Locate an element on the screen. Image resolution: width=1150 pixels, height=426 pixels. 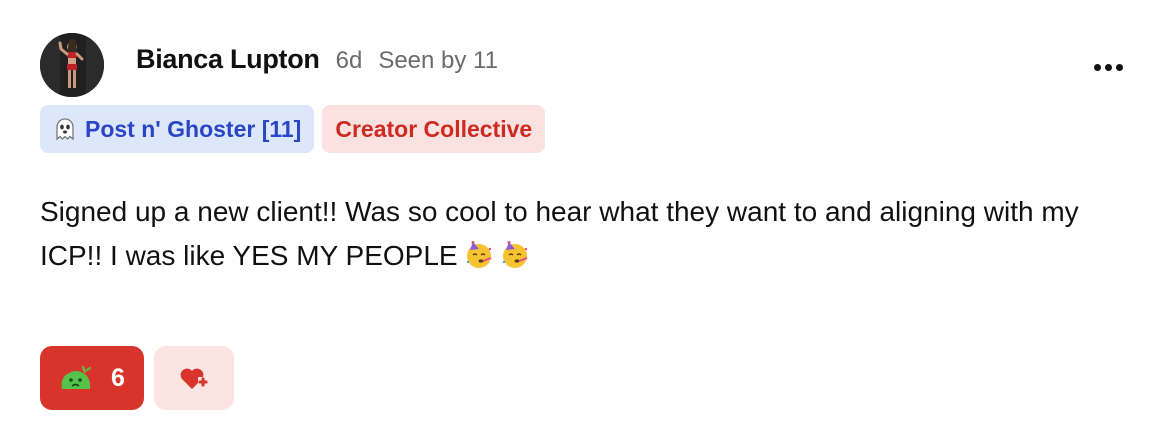
author-name: Bianca Lupton is located at coordinates (228, 59).